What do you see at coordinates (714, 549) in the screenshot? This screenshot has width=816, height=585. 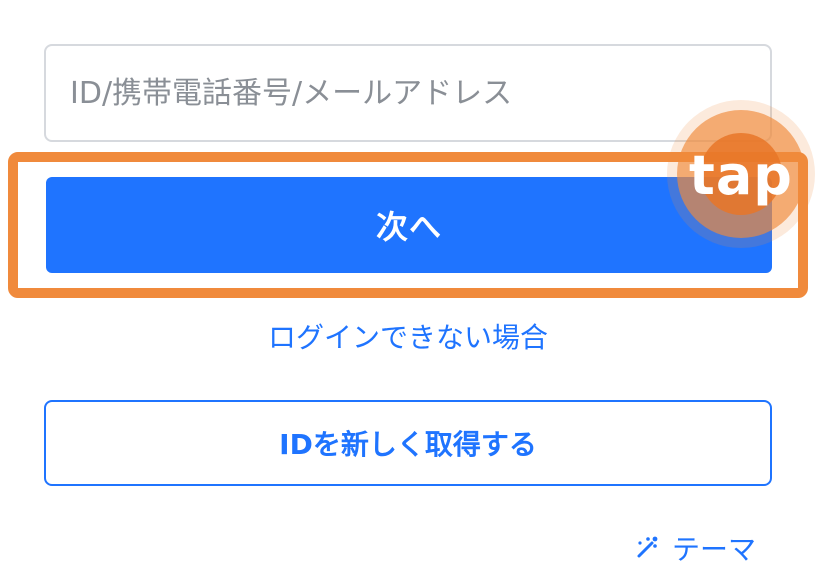 I see `theme-link-label: テーマ` at bounding box center [714, 549].